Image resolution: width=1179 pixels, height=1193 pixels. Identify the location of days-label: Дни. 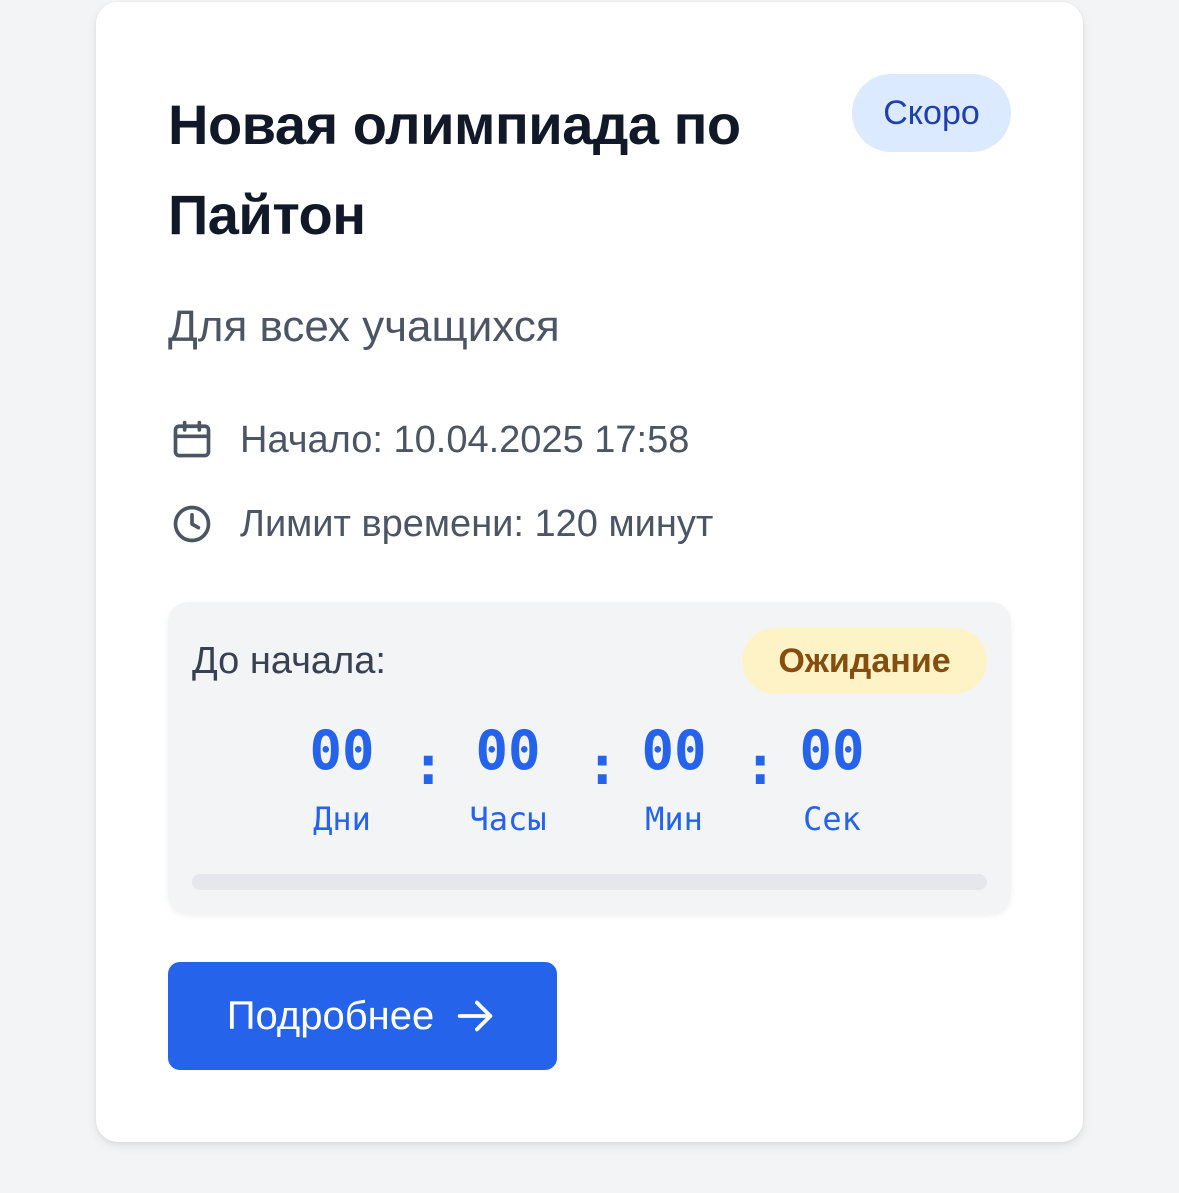
(342, 819).